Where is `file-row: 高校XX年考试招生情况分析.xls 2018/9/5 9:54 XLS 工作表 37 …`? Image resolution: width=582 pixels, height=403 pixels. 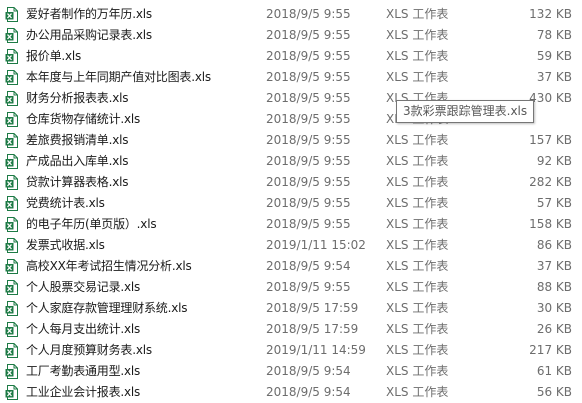 file-row: 高校XX年考试招生情况分析.xls 2018/9/5 9:54 XLS 工作表 37 … is located at coordinates (291, 266).